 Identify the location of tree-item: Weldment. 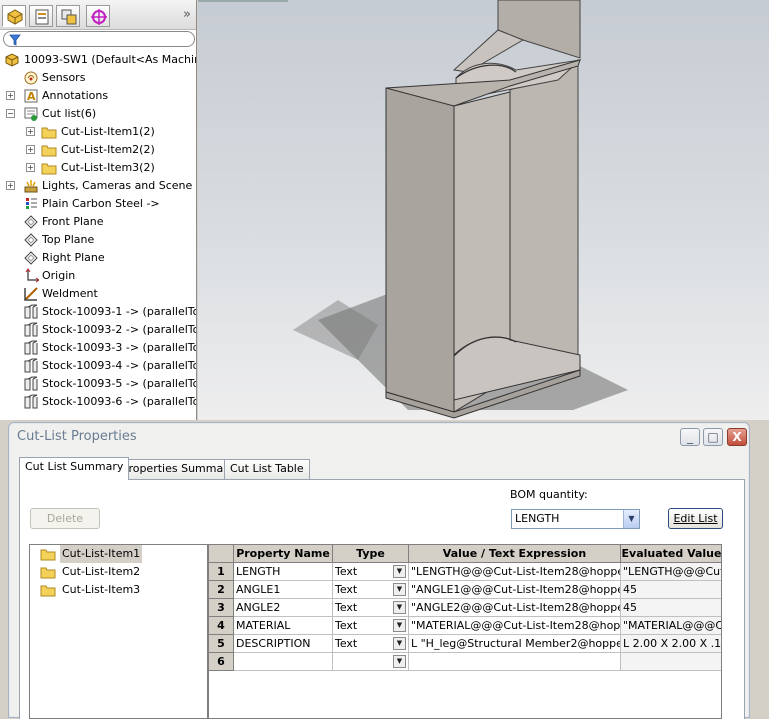
(98, 294).